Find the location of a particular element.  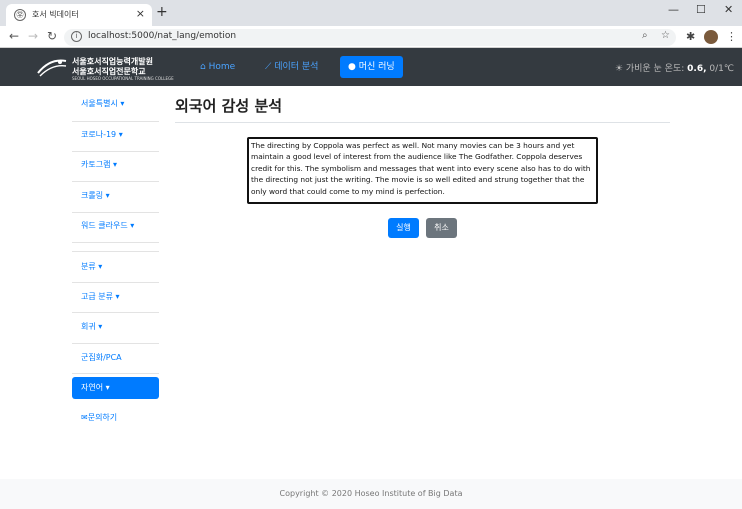

nav-machine-learning-link: ● 머신 러닝 is located at coordinates (371, 67).